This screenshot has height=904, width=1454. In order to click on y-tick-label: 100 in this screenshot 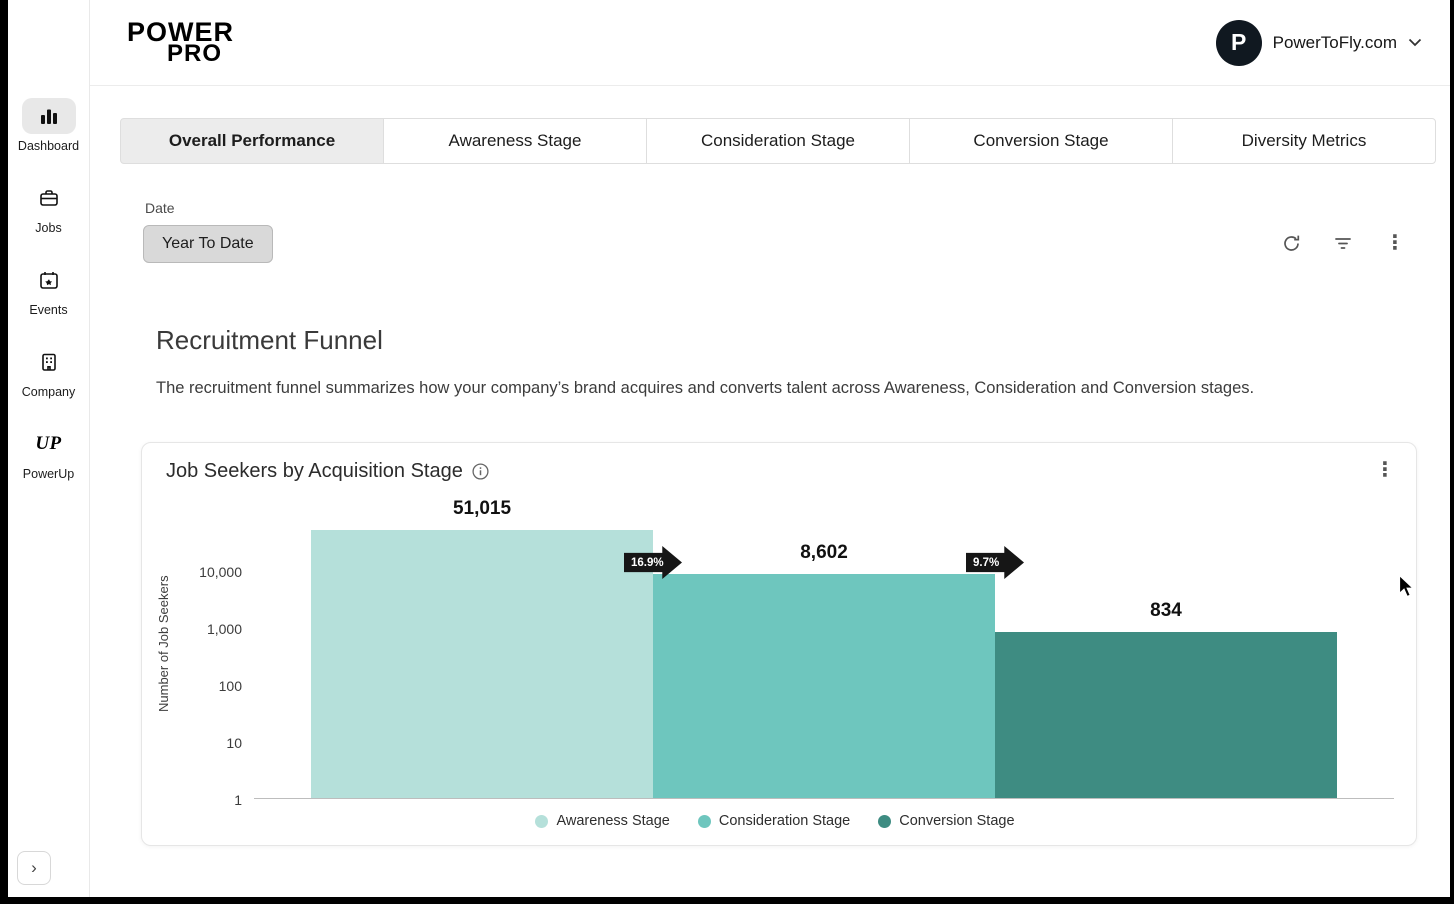, I will do `click(230, 686)`.